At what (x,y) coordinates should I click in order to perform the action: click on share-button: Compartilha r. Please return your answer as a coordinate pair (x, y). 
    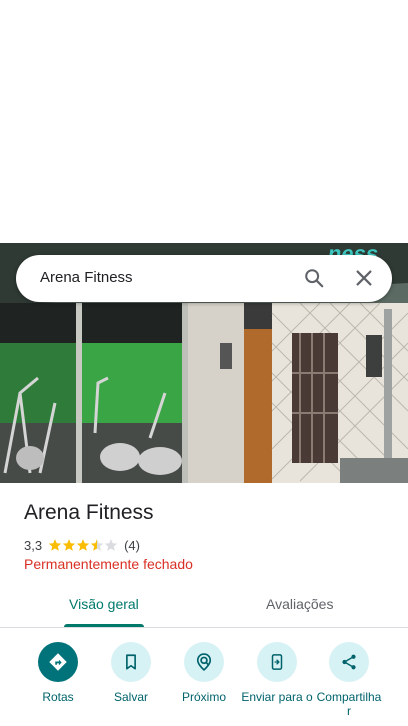
    Looking at the image, I should click on (349, 680).